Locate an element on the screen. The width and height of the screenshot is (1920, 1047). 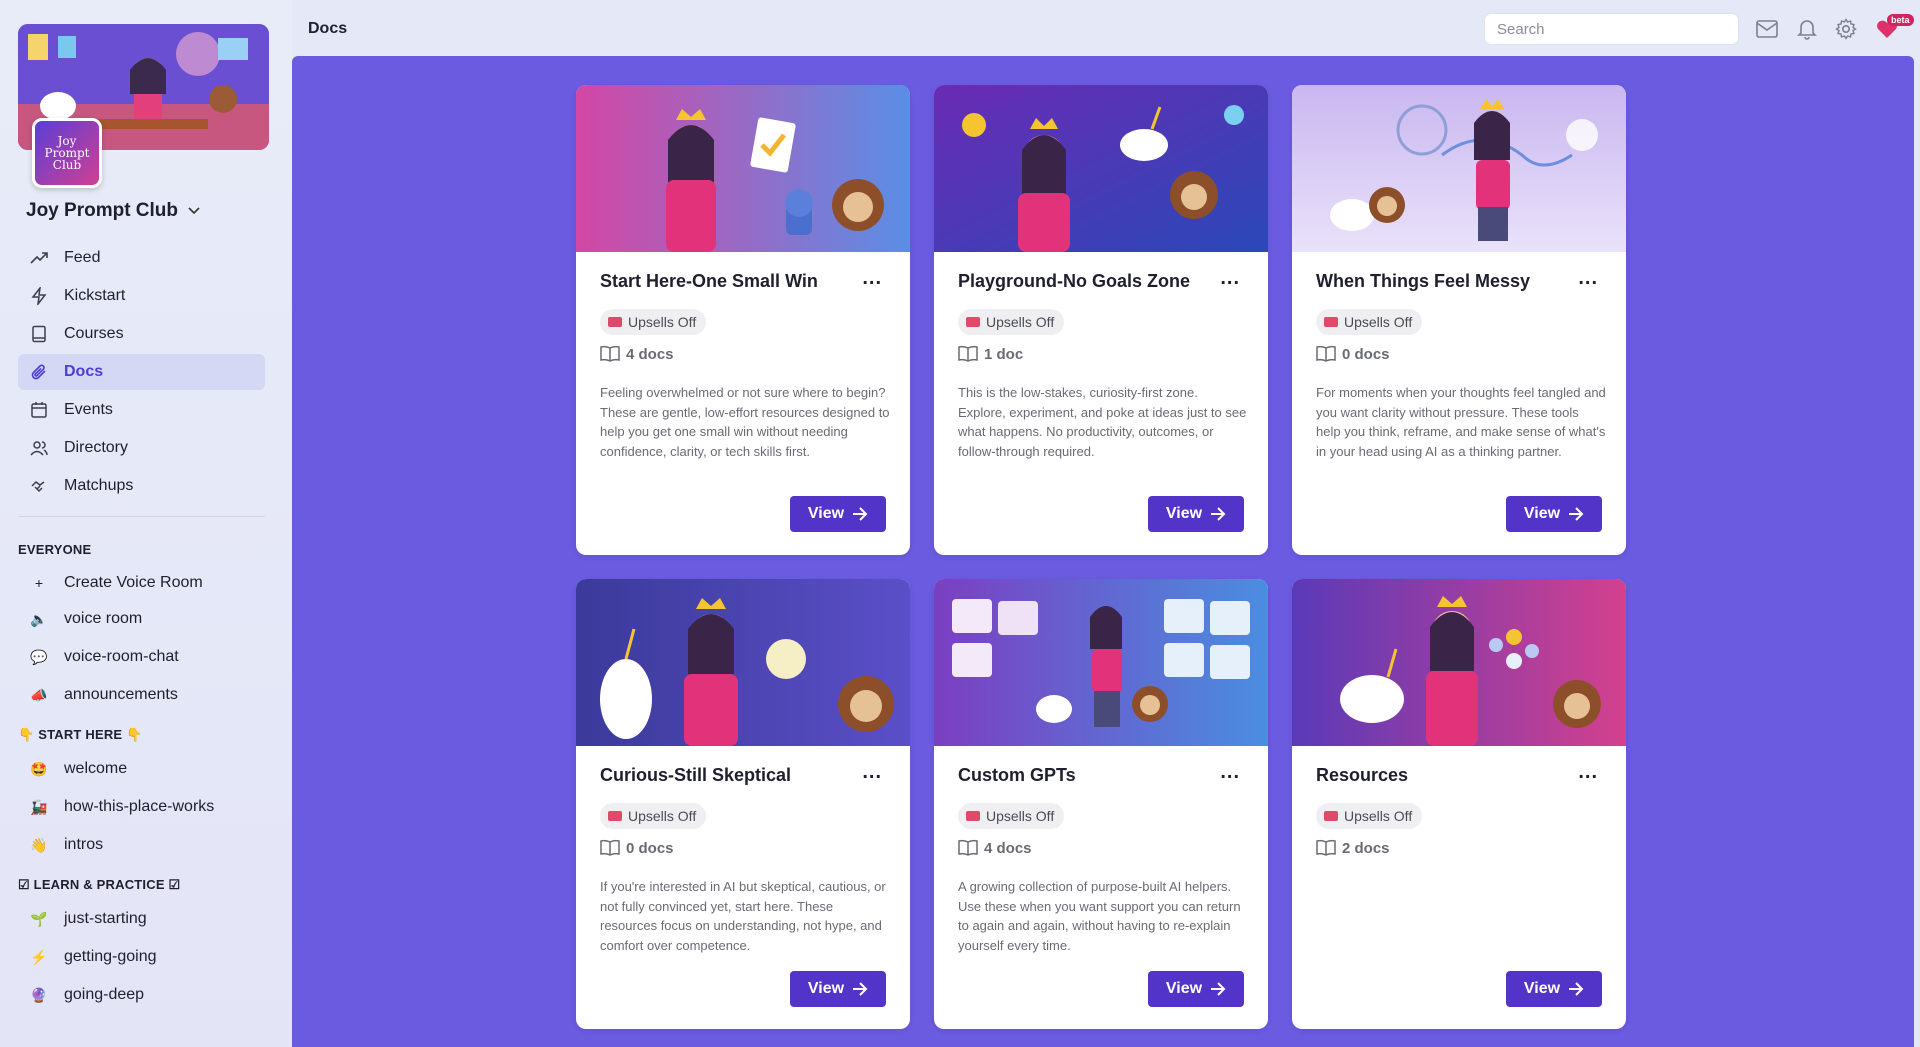
nav-item-matchups: Matchups is located at coordinates (141, 486).